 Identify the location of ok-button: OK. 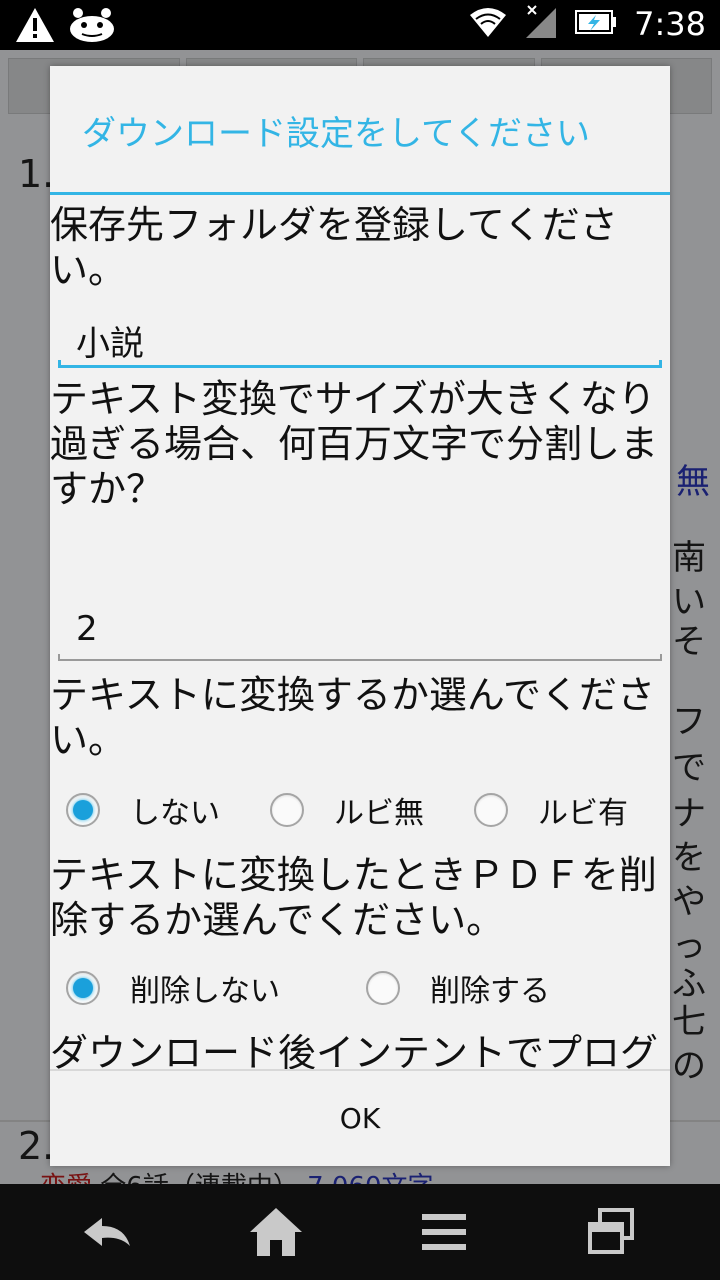
(360, 1118).